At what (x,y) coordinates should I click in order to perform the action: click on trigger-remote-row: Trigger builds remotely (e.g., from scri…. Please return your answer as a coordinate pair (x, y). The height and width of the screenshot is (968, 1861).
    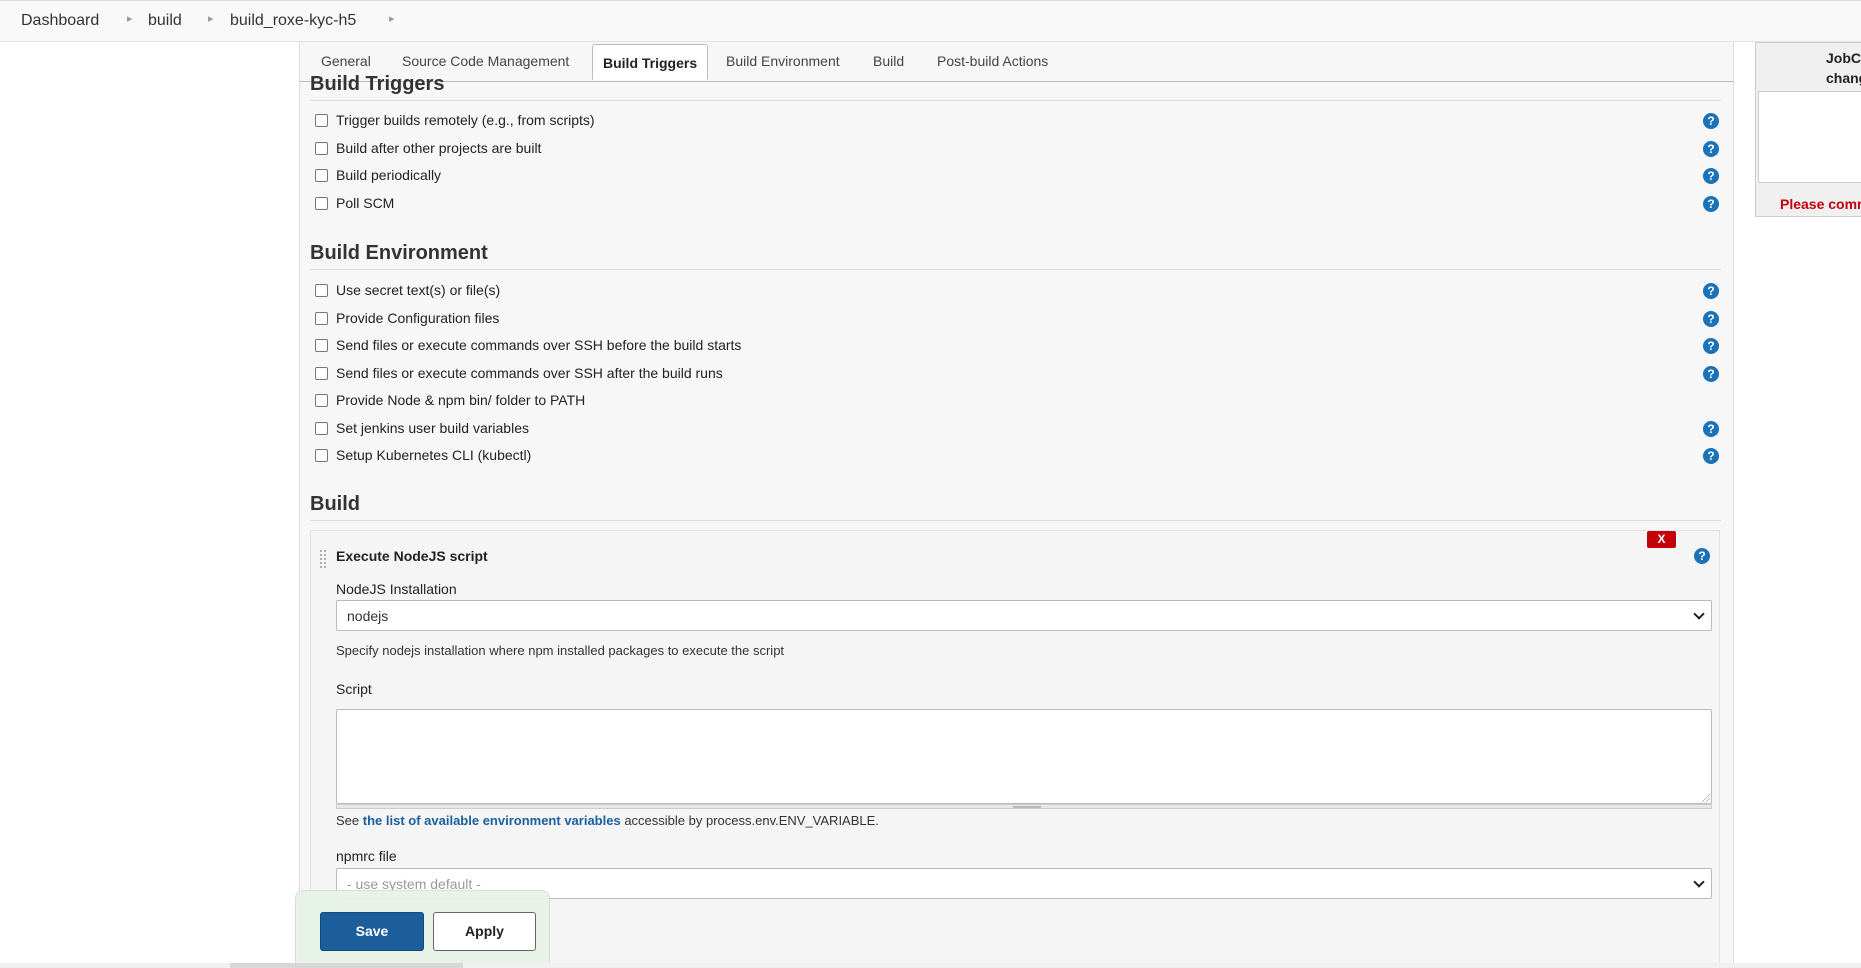
    Looking at the image, I should click on (1020, 122).